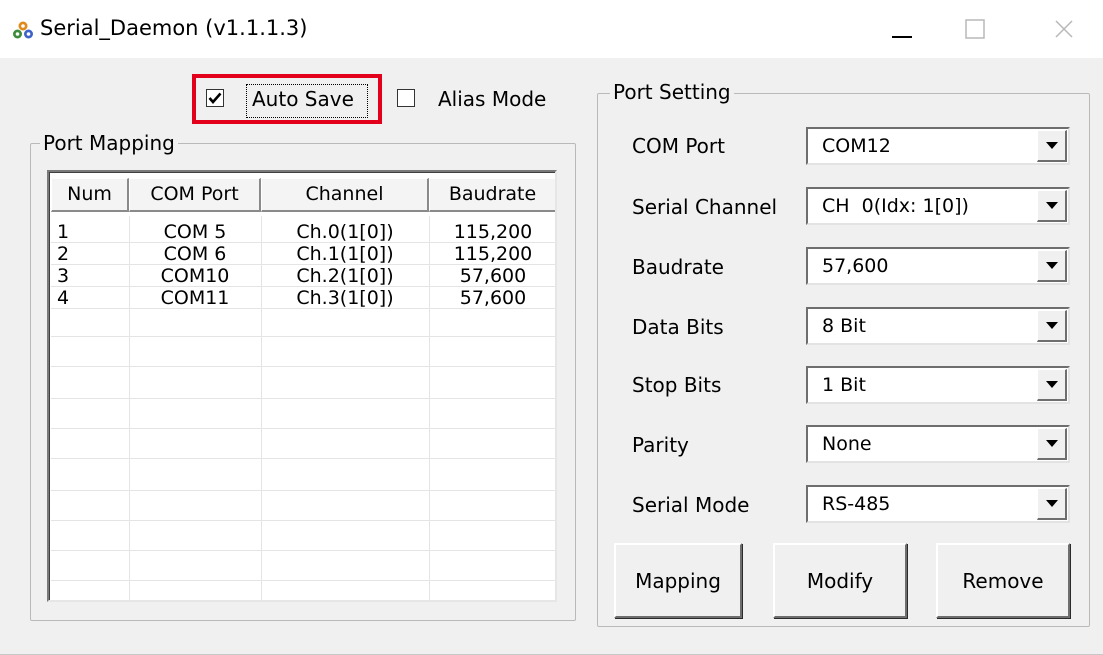 The width and height of the screenshot is (1103, 655). What do you see at coordinates (406, 98) in the screenshot?
I see `alias-mode-checkbox` at bounding box center [406, 98].